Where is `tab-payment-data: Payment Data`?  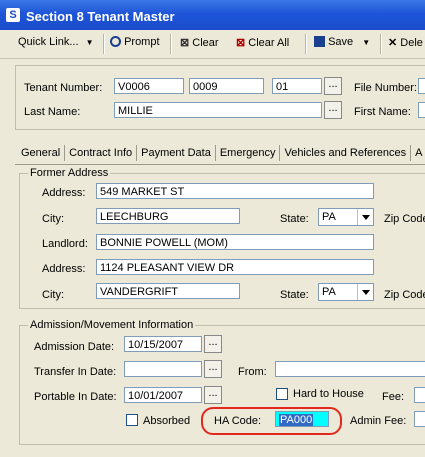 tab-payment-data: Payment Data is located at coordinates (176, 153).